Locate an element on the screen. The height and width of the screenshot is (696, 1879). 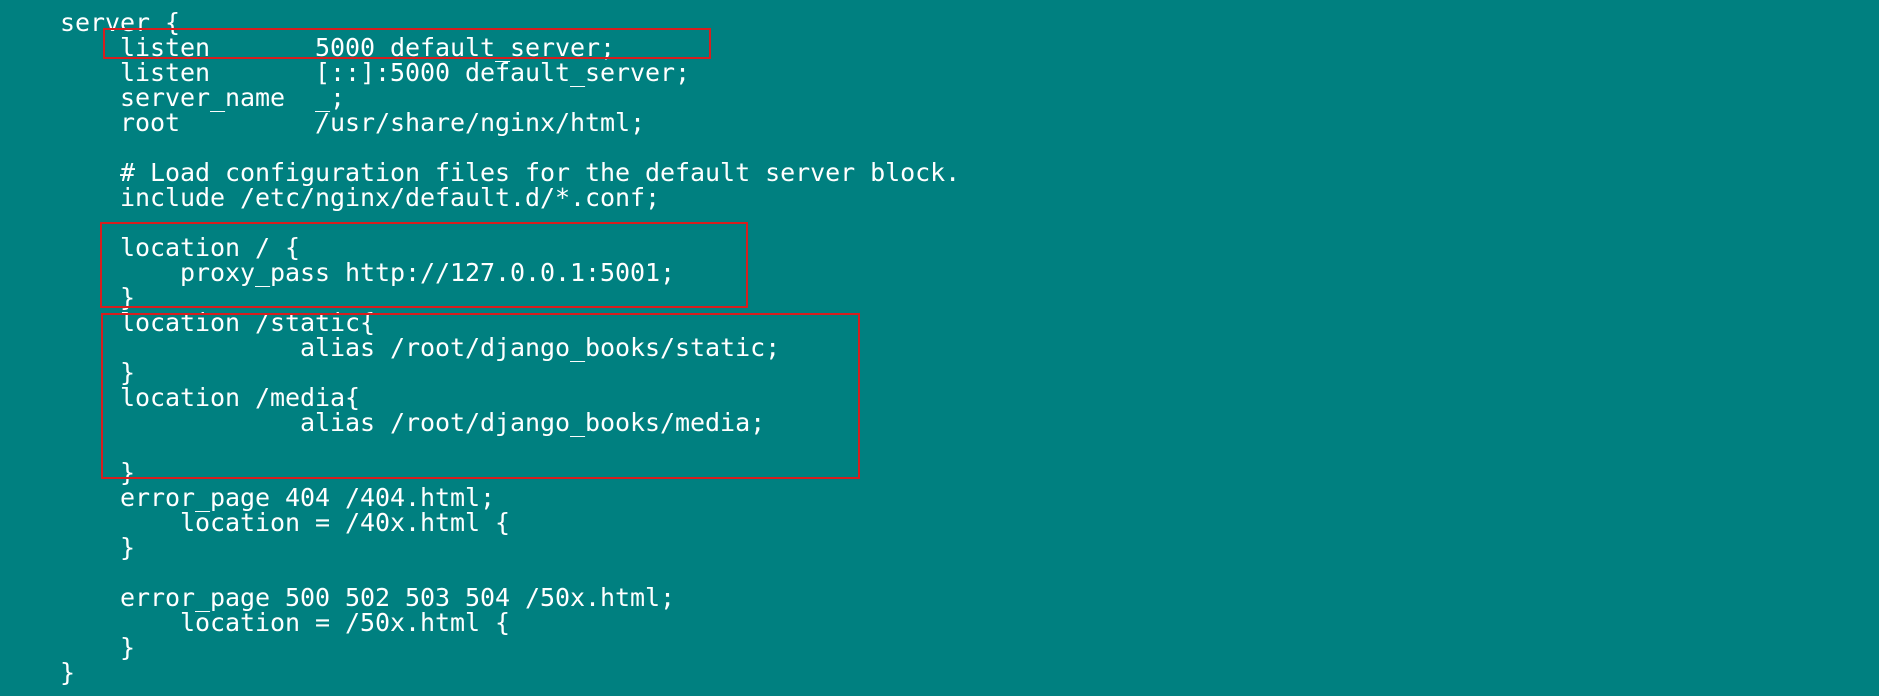
code-line: root /usr/share/nginx/html; is located at coordinates (323, 122).